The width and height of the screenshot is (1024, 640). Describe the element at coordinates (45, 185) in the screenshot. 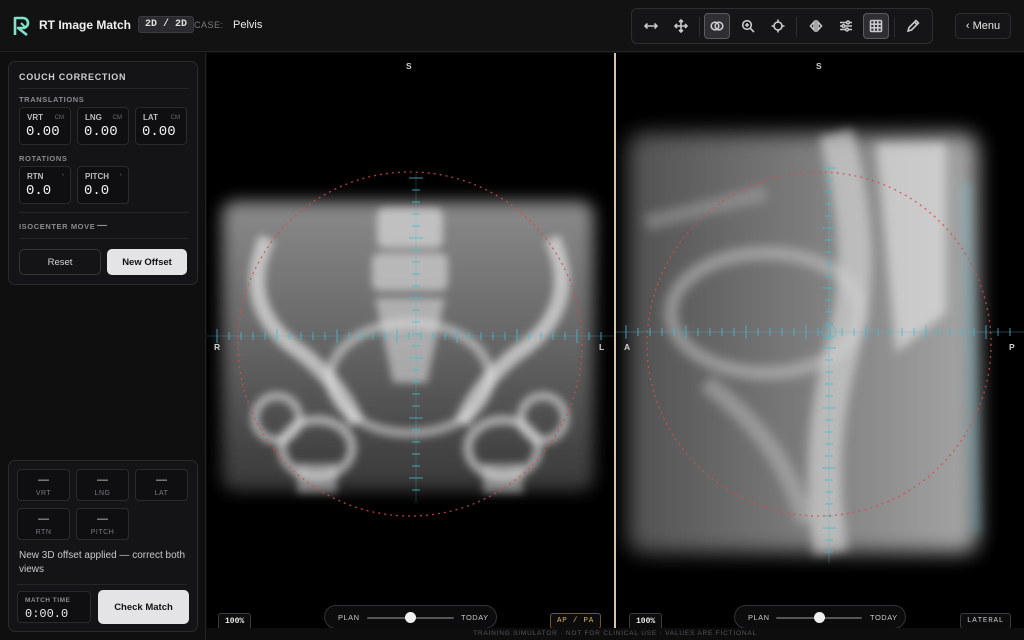

I see `rtn-field: RTN ° 0.0` at that location.